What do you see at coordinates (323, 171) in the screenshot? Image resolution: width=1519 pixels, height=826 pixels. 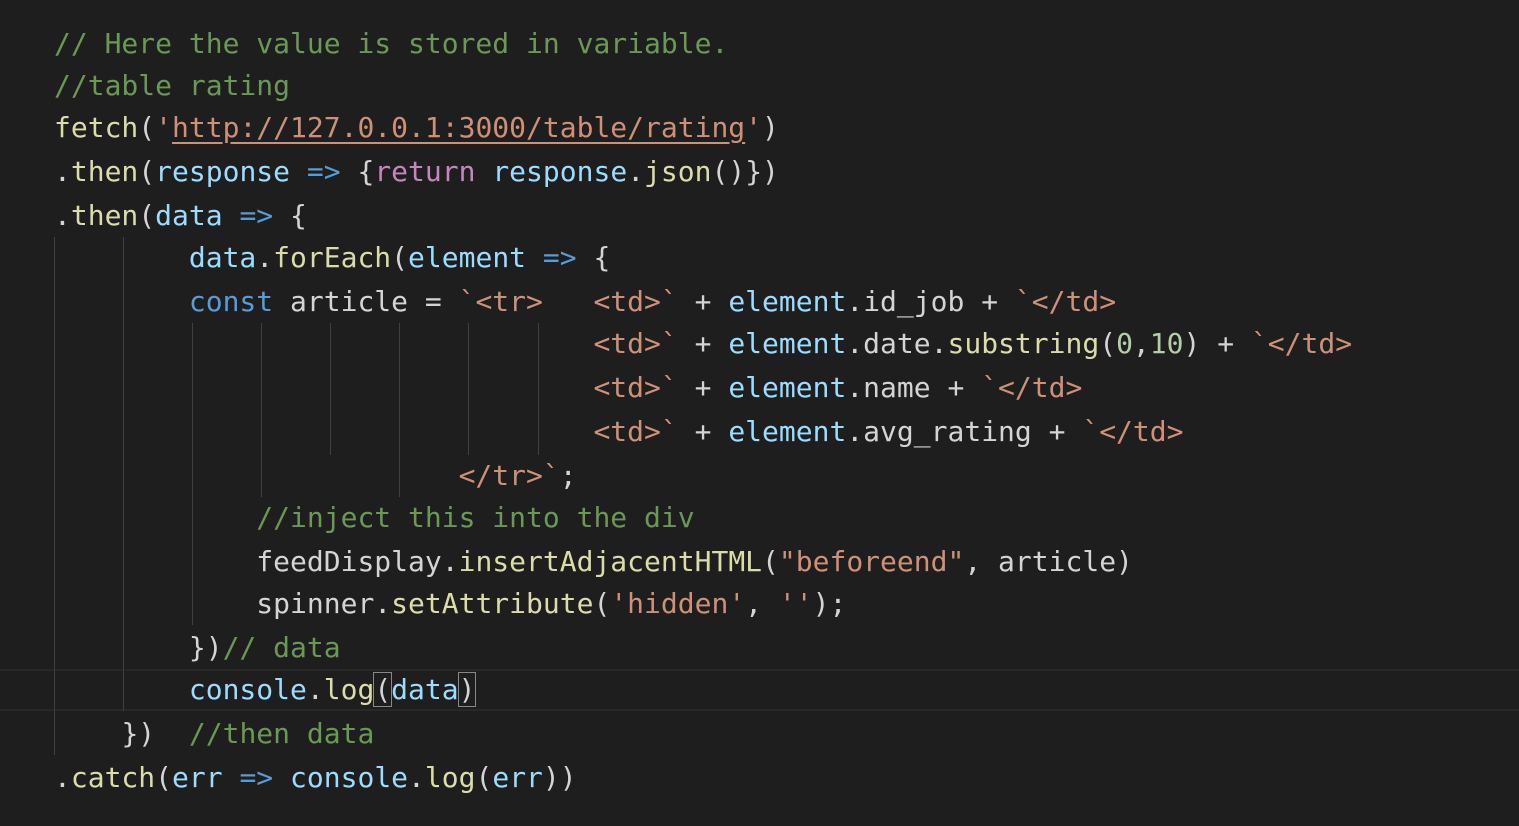 I see `code-token: =>` at bounding box center [323, 171].